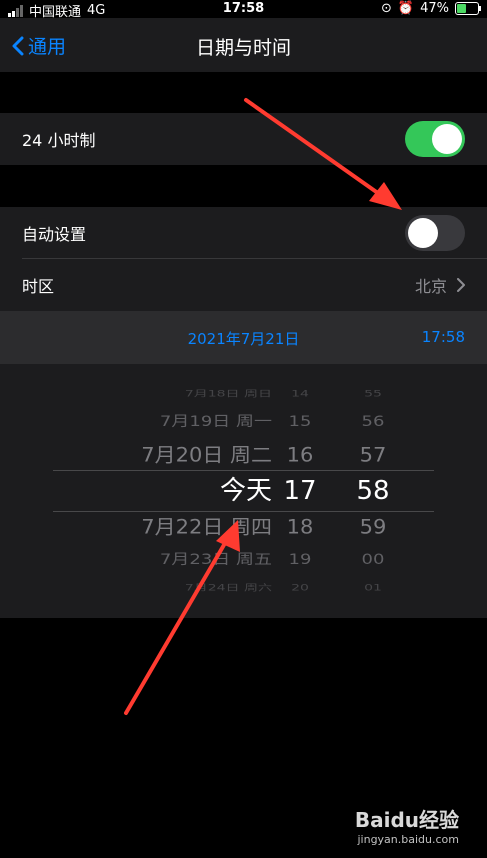 The image size is (487, 858). I want to click on auto-set-toggle, so click(435, 233).